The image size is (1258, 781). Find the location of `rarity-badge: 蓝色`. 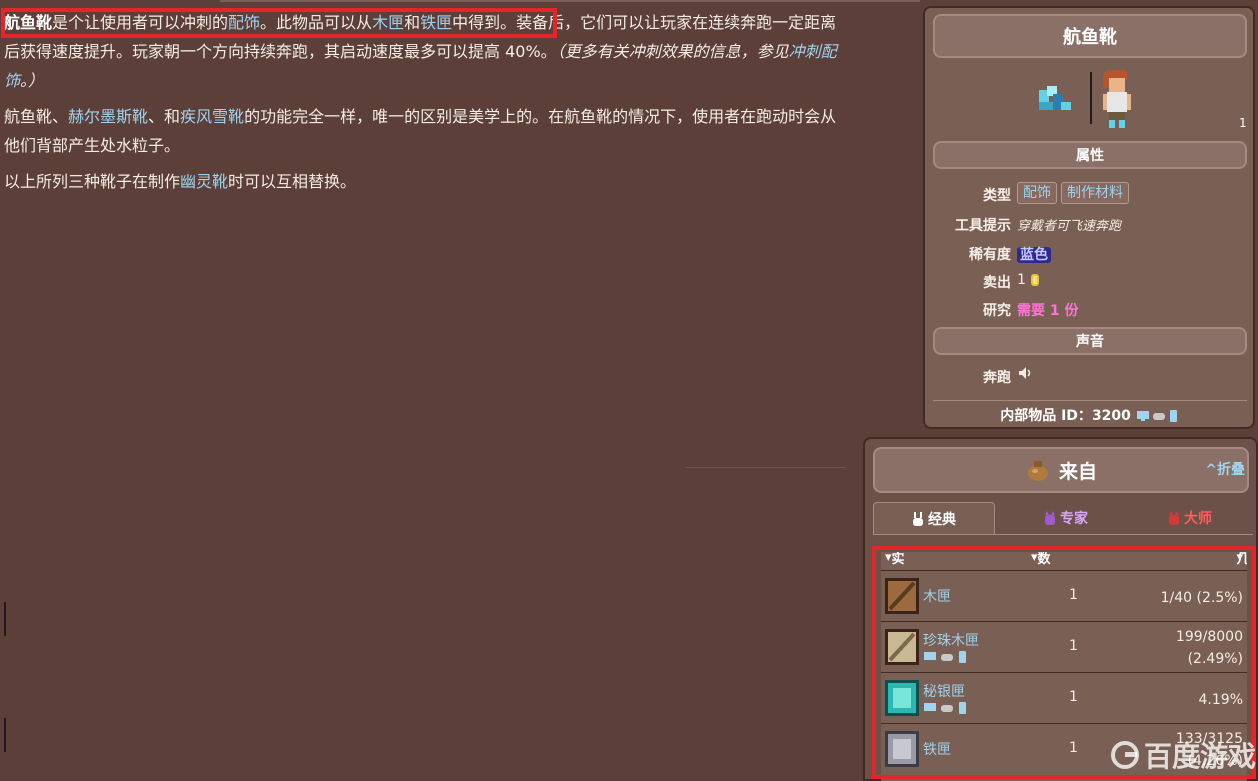

rarity-badge: 蓝色 is located at coordinates (1034, 255).